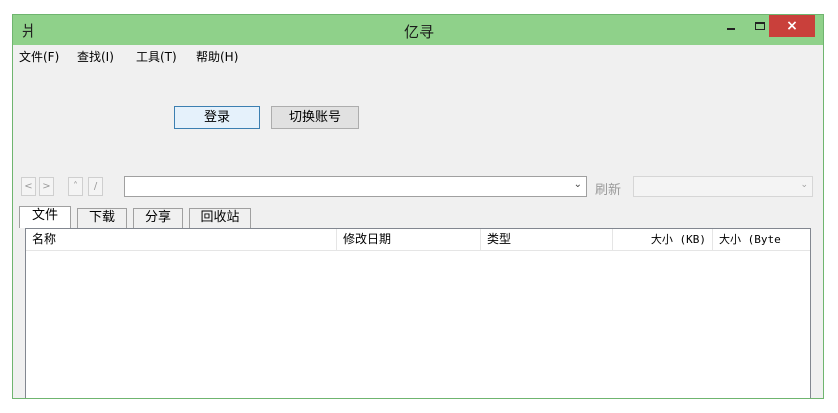  What do you see at coordinates (220, 218) in the screenshot?
I see `tab-recycle-bin: 回收站` at bounding box center [220, 218].